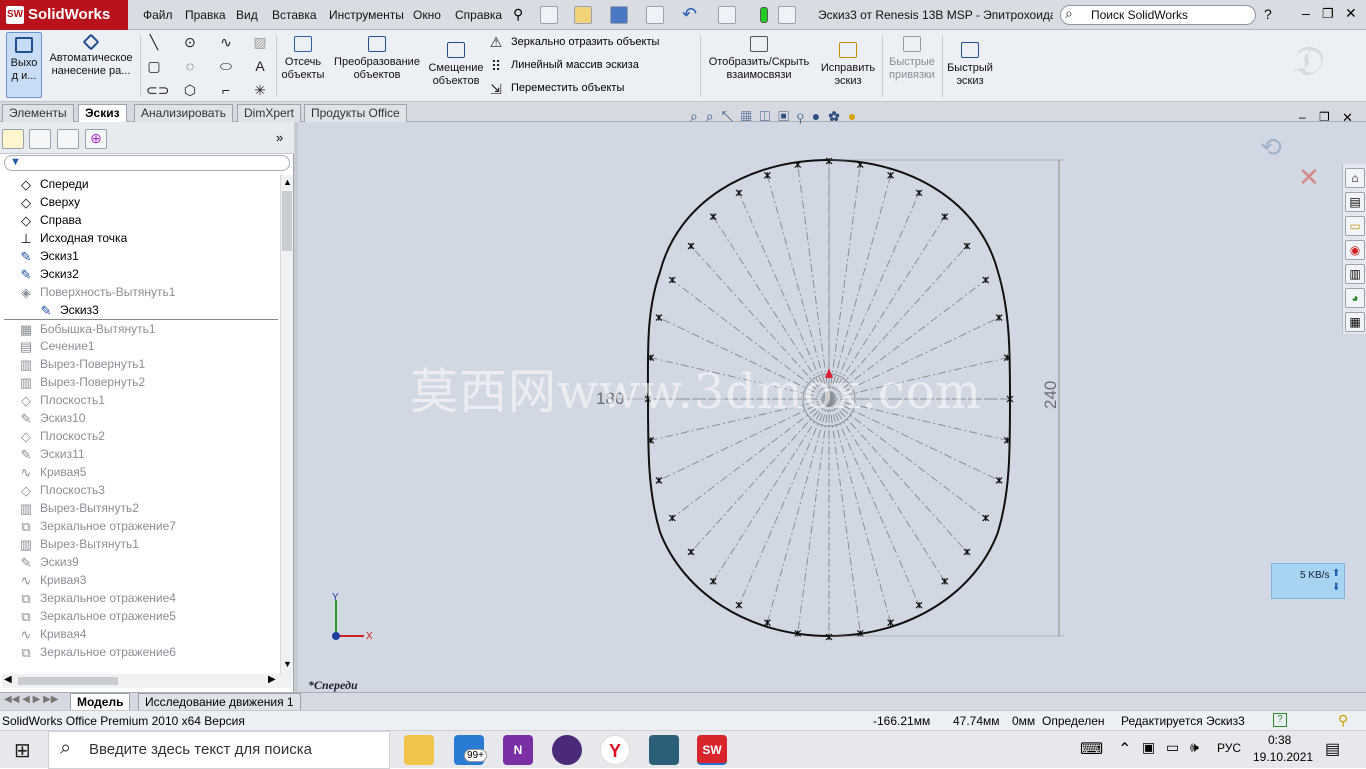  What do you see at coordinates (157, 90) in the screenshot?
I see `slot-icon: ⊂⊃` at bounding box center [157, 90].